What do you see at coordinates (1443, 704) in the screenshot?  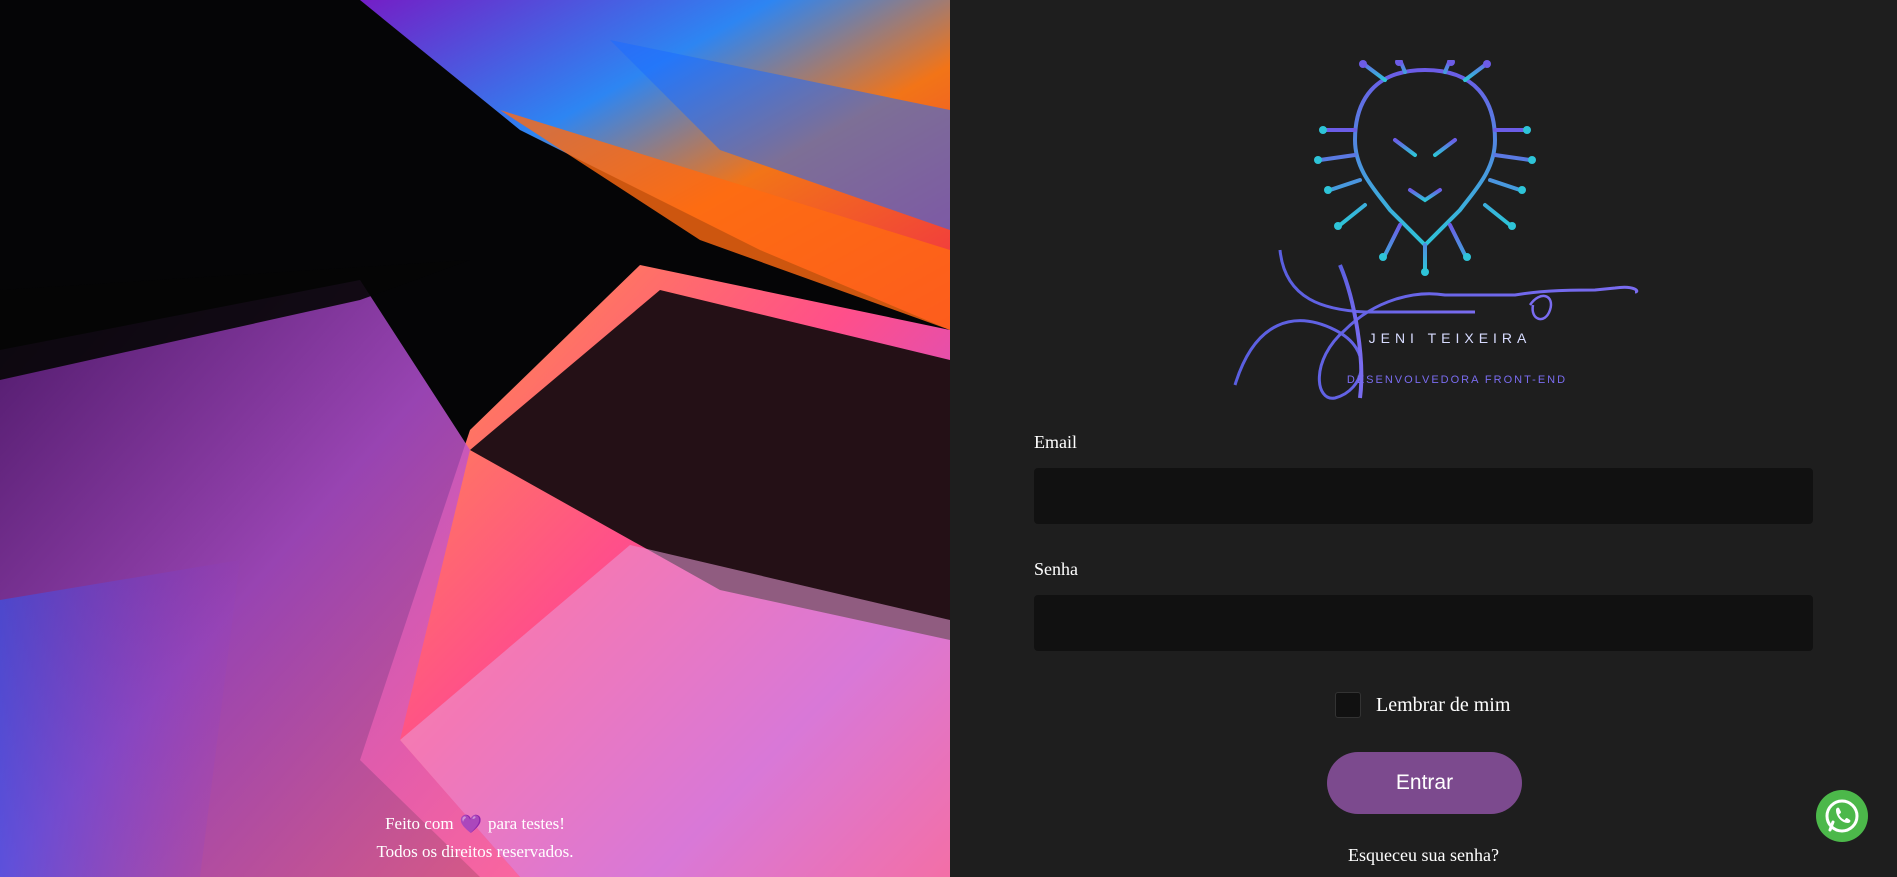 I see `remember-me-label: Lembrar de mim` at bounding box center [1443, 704].